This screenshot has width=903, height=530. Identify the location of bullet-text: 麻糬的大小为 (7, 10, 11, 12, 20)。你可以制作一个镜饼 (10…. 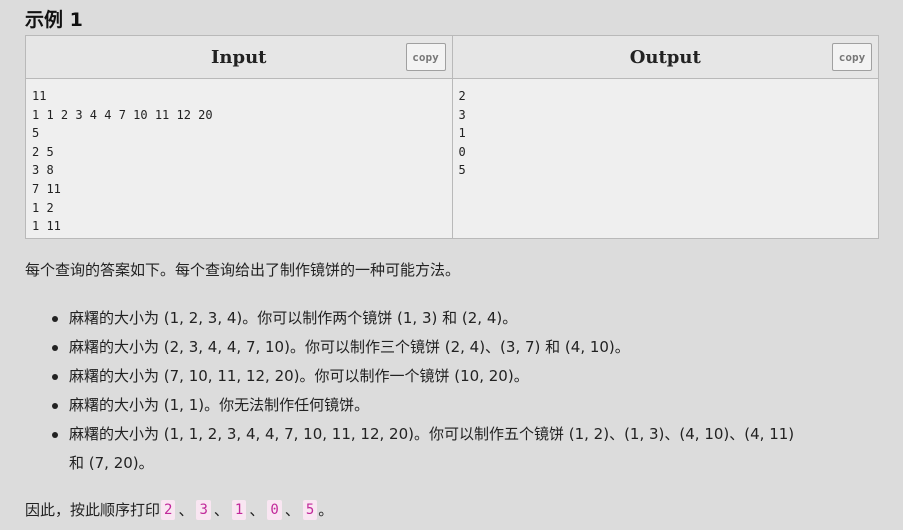
(299, 376).